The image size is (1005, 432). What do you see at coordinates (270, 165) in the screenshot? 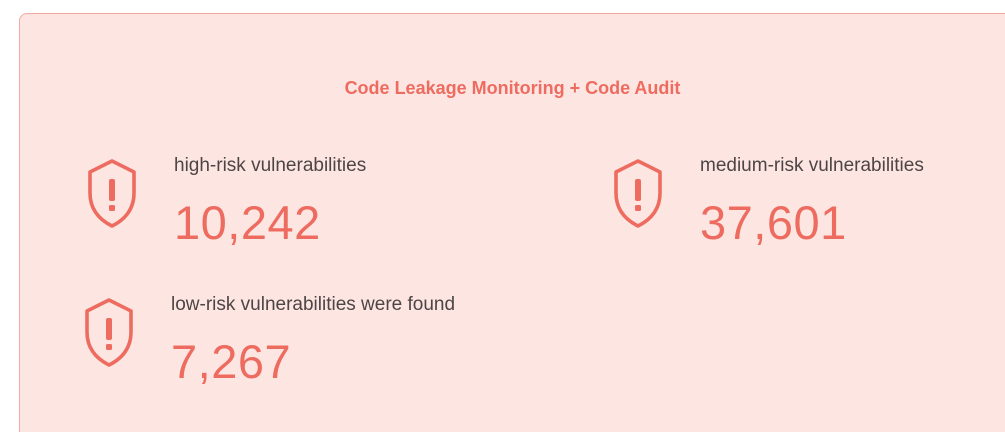
I see `stat-high-risk-label: high-risk vulnerabilities` at bounding box center [270, 165].